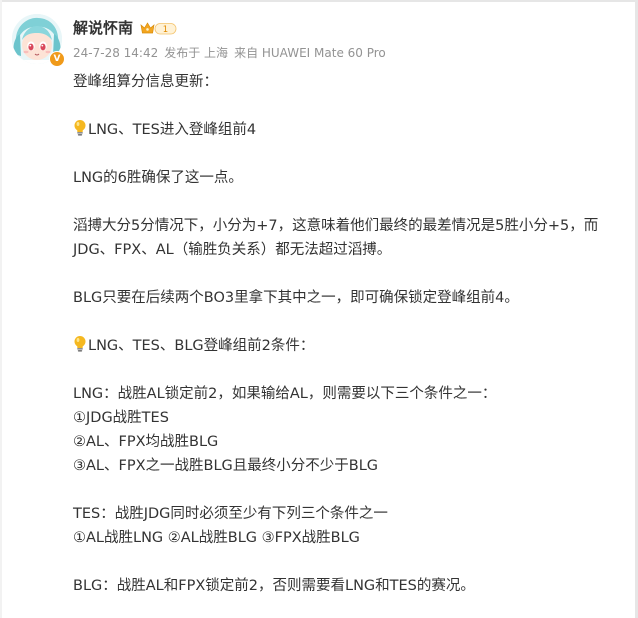 Image resolution: width=638 pixels, height=618 pixels. Describe the element at coordinates (145, 82) in the screenshot. I see `content-line: 登峰组算分信息更新：` at that location.